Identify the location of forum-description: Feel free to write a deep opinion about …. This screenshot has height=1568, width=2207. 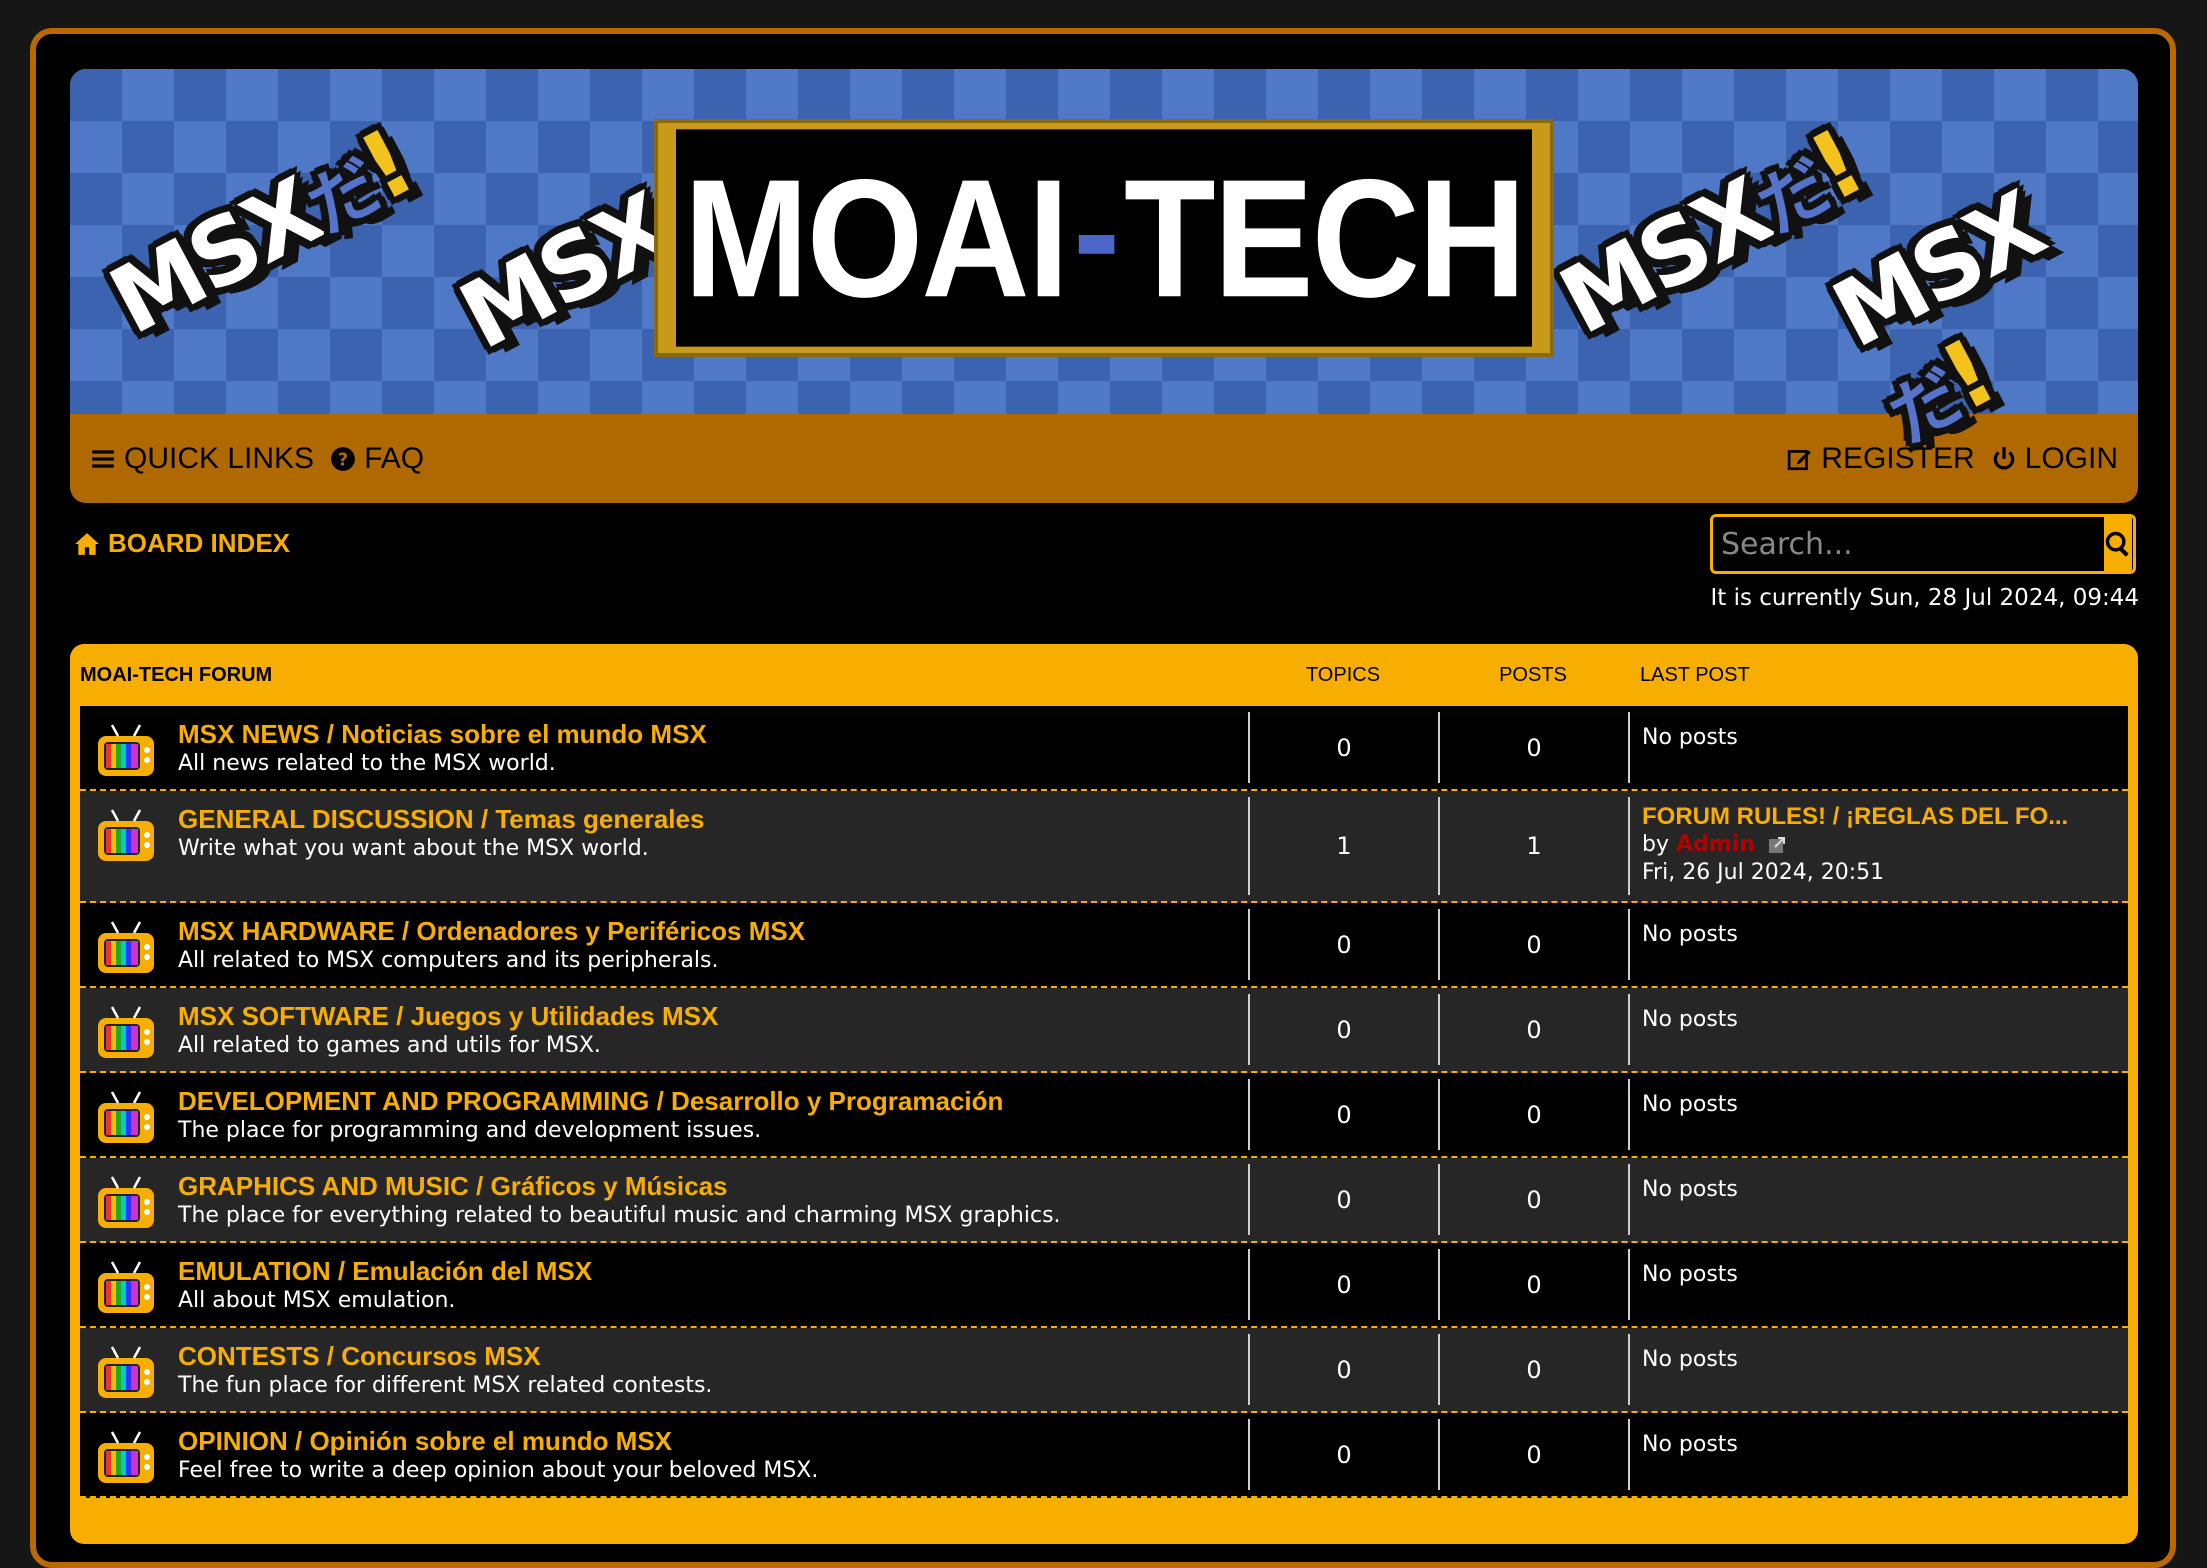
(498, 1470).